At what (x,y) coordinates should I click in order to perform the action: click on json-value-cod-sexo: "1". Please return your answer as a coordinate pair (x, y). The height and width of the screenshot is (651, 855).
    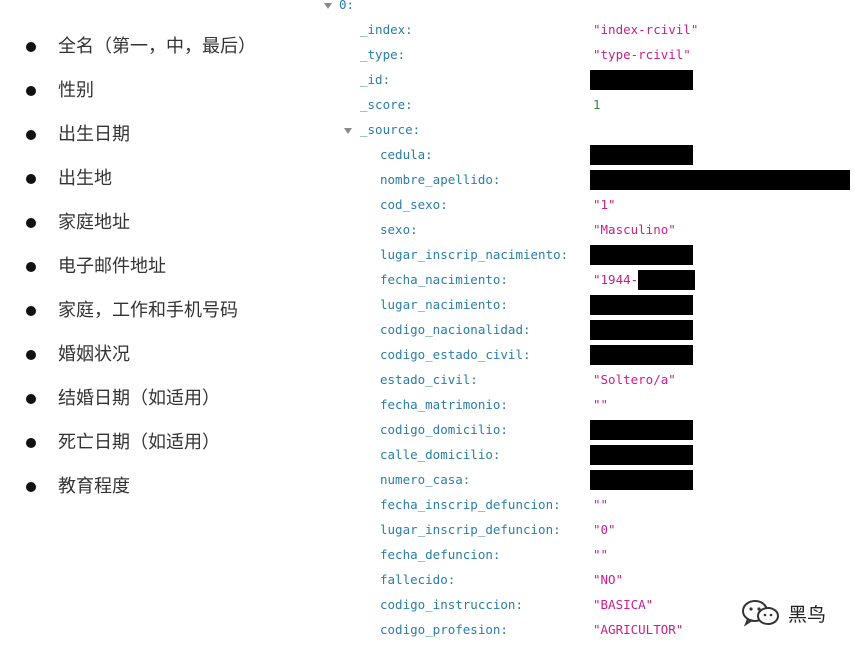
    Looking at the image, I should click on (604, 204).